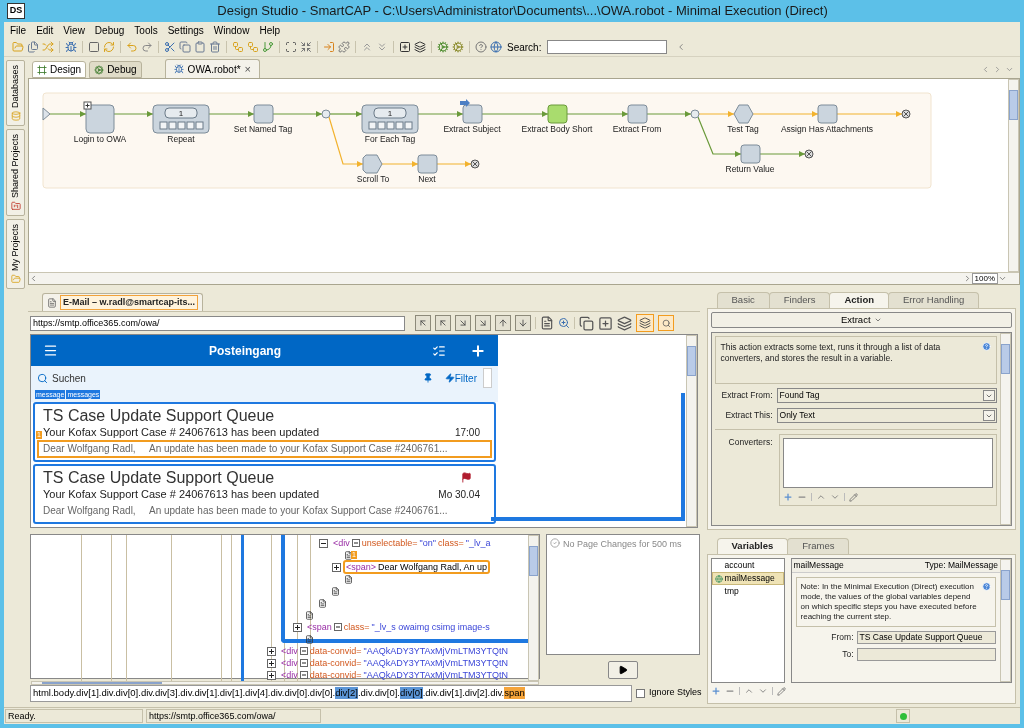 The image size is (1024, 728). Describe the element at coordinates (398, 627) in the screenshot. I see `dom-node: <span class= "_lv_s owaimg csimg image-s` at that location.